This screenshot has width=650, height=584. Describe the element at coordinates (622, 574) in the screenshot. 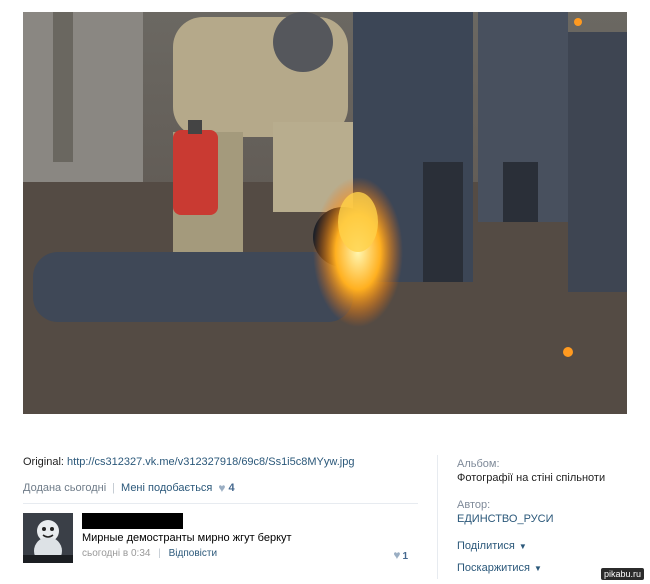

I see `watermark: pikabu.ru` at that location.